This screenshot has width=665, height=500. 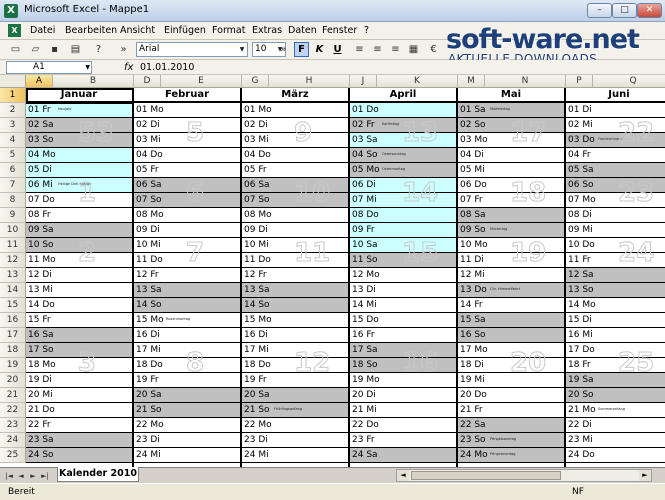 What do you see at coordinates (79, 275) in the screenshot?
I see `day-cell: 12 Di` at bounding box center [79, 275].